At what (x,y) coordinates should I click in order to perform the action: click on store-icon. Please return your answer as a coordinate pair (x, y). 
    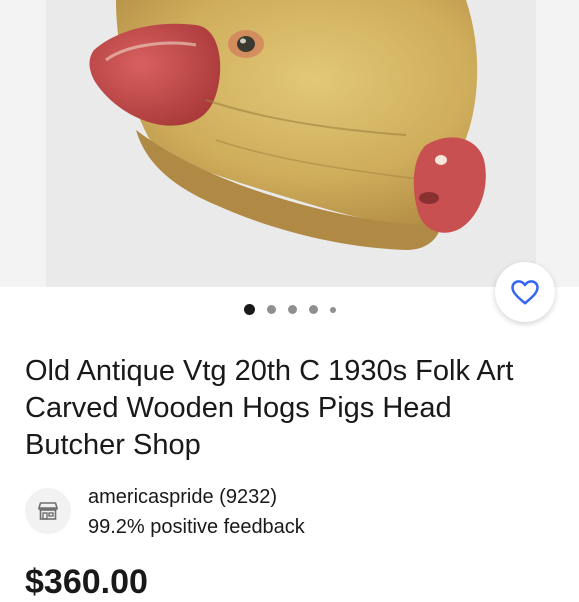
    Looking at the image, I should click on (48, 511).